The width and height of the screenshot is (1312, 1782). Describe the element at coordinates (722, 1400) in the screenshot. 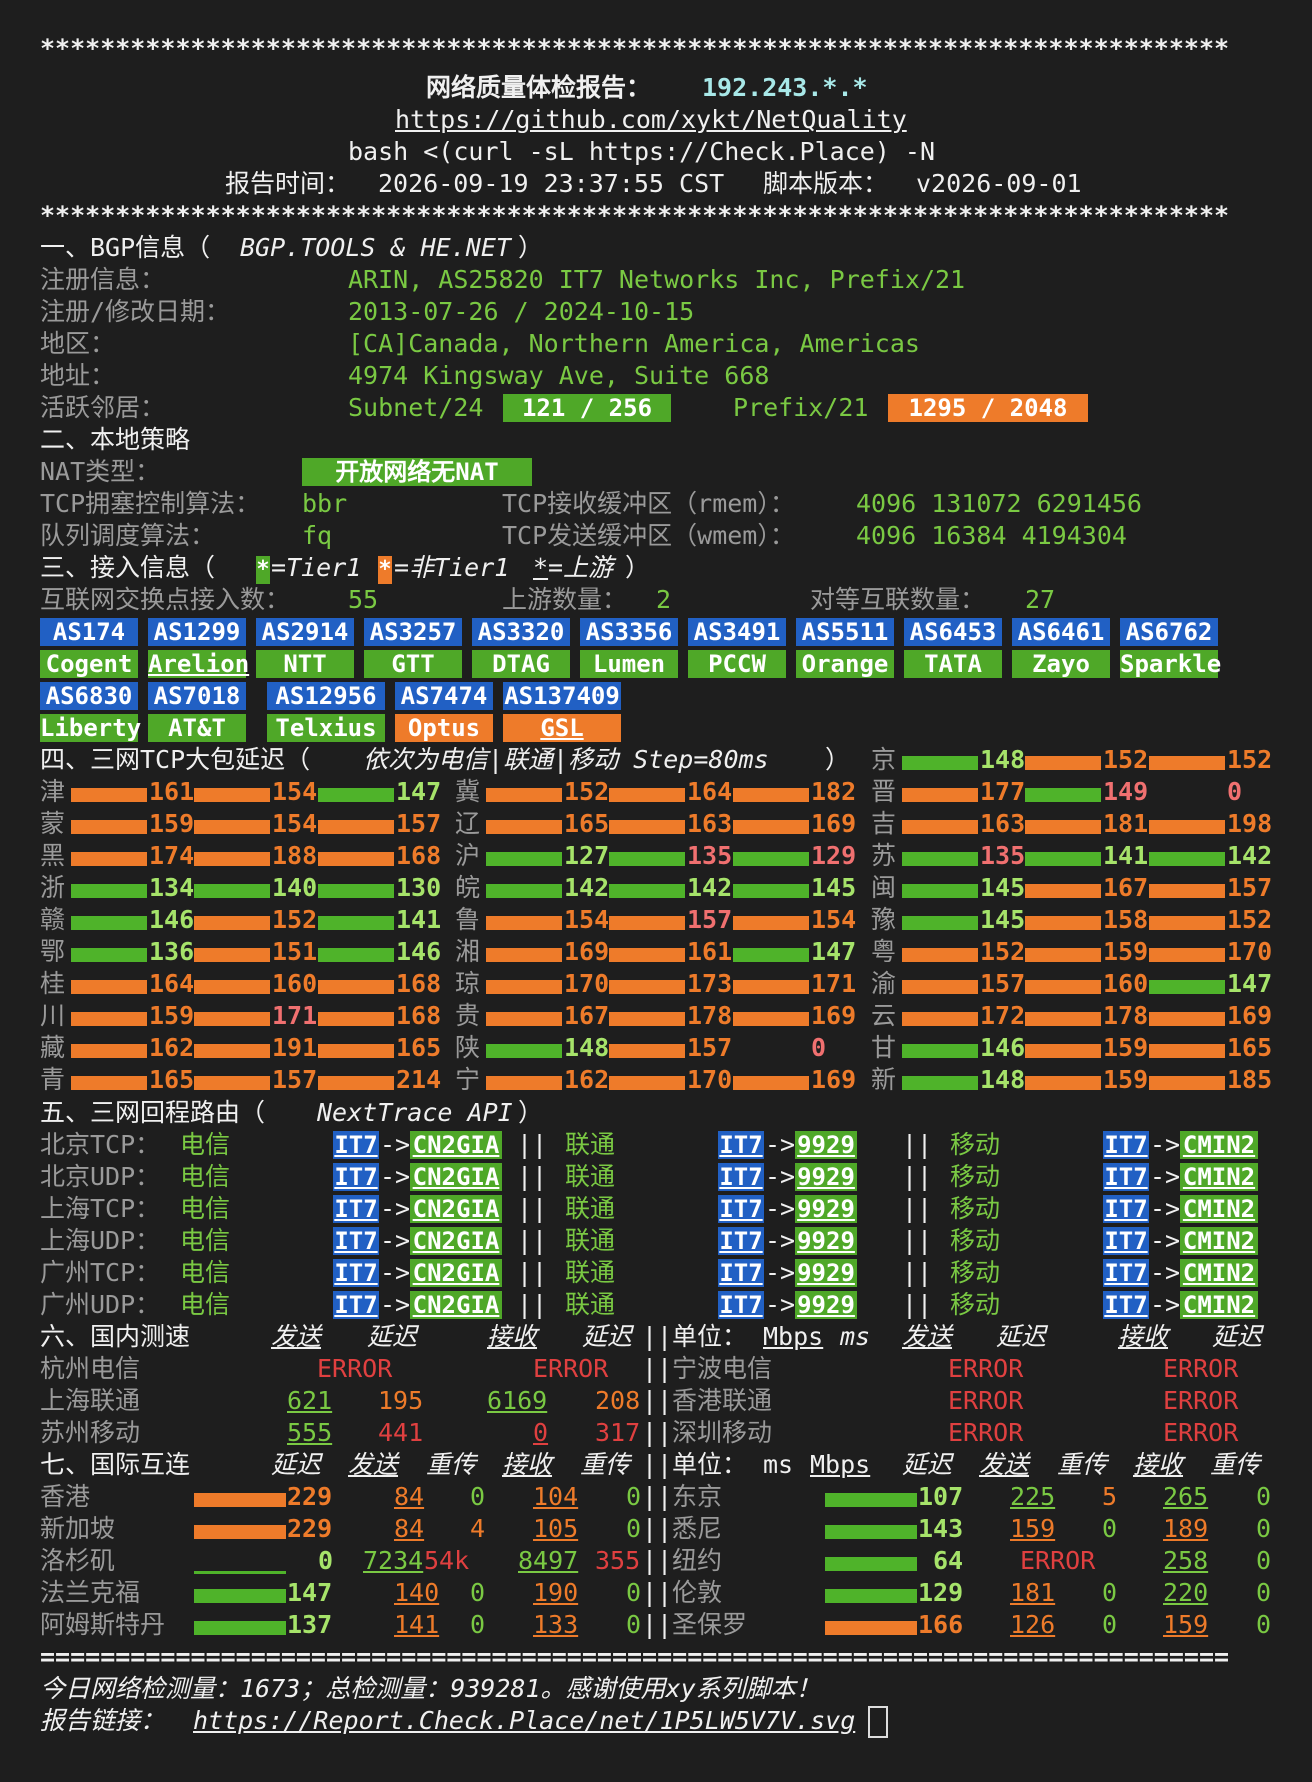

I see `s6-node-r: 香港联通` at that location.